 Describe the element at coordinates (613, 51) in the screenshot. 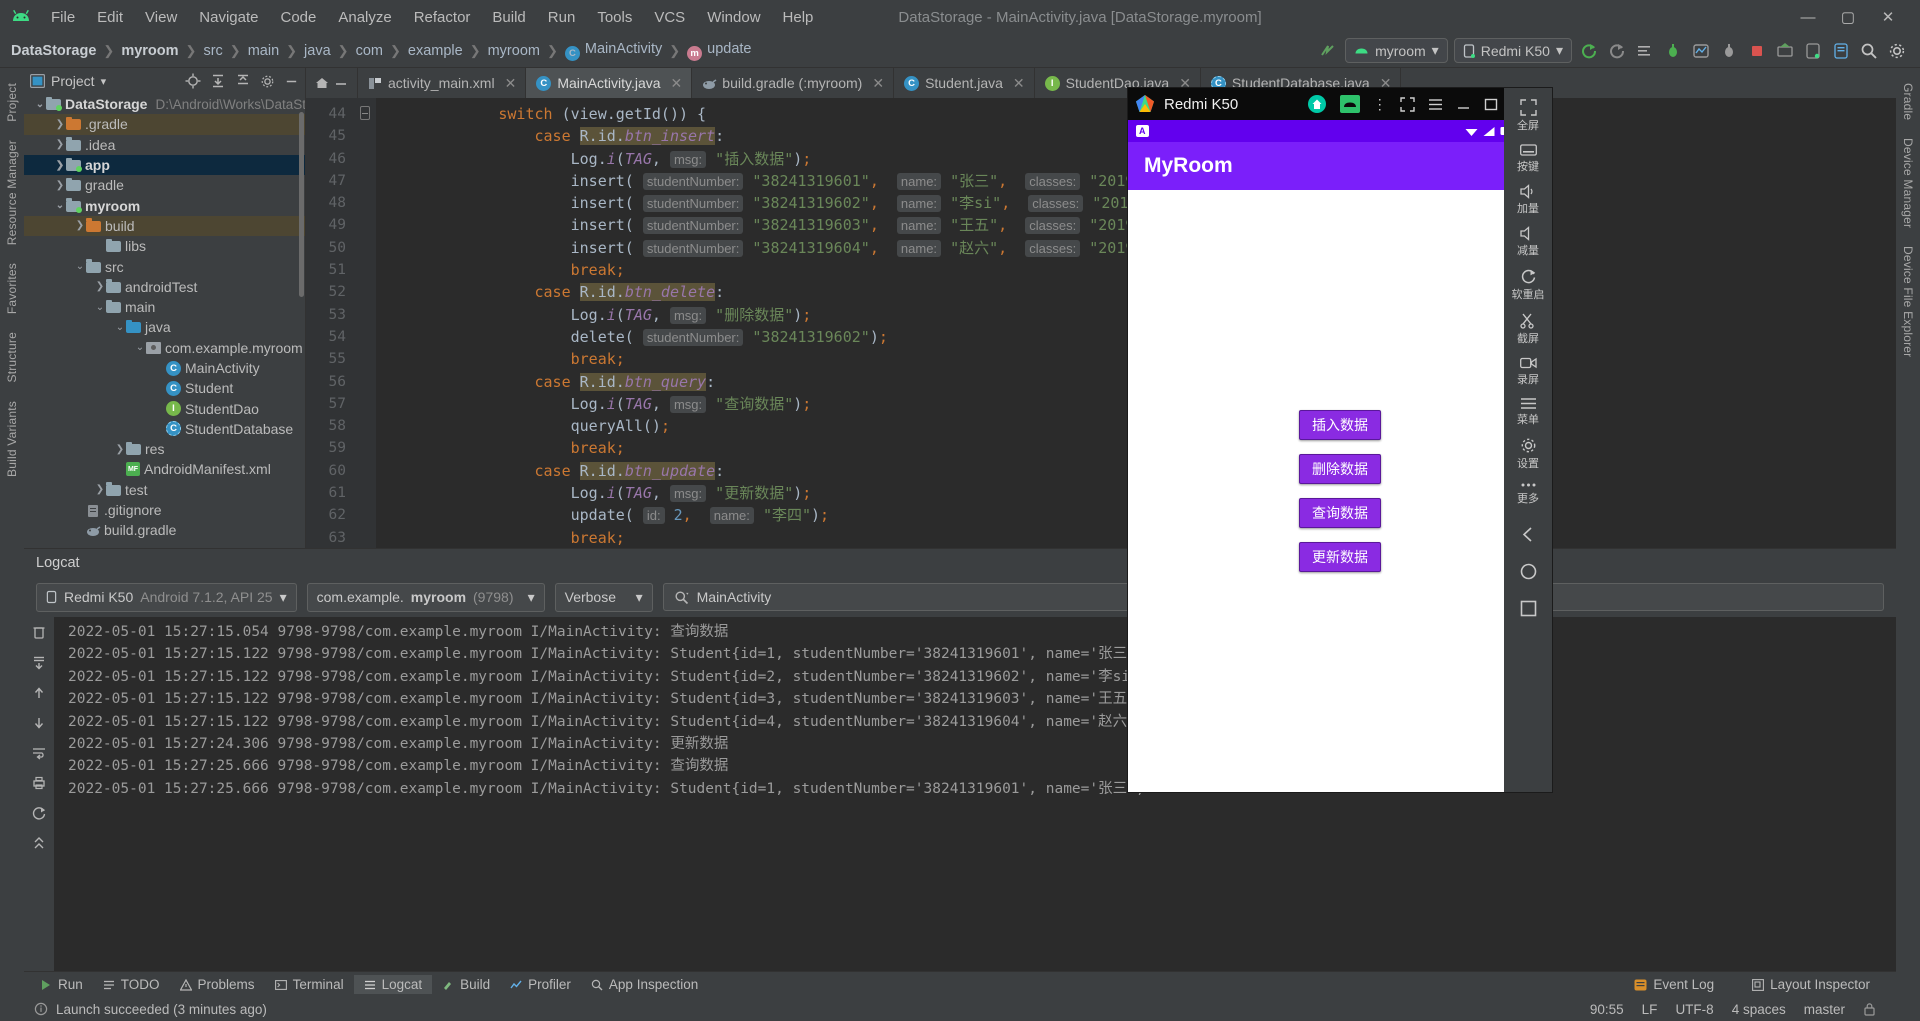

I see `breadcrumb-item-mainactivity: C MainActivity` at that location.